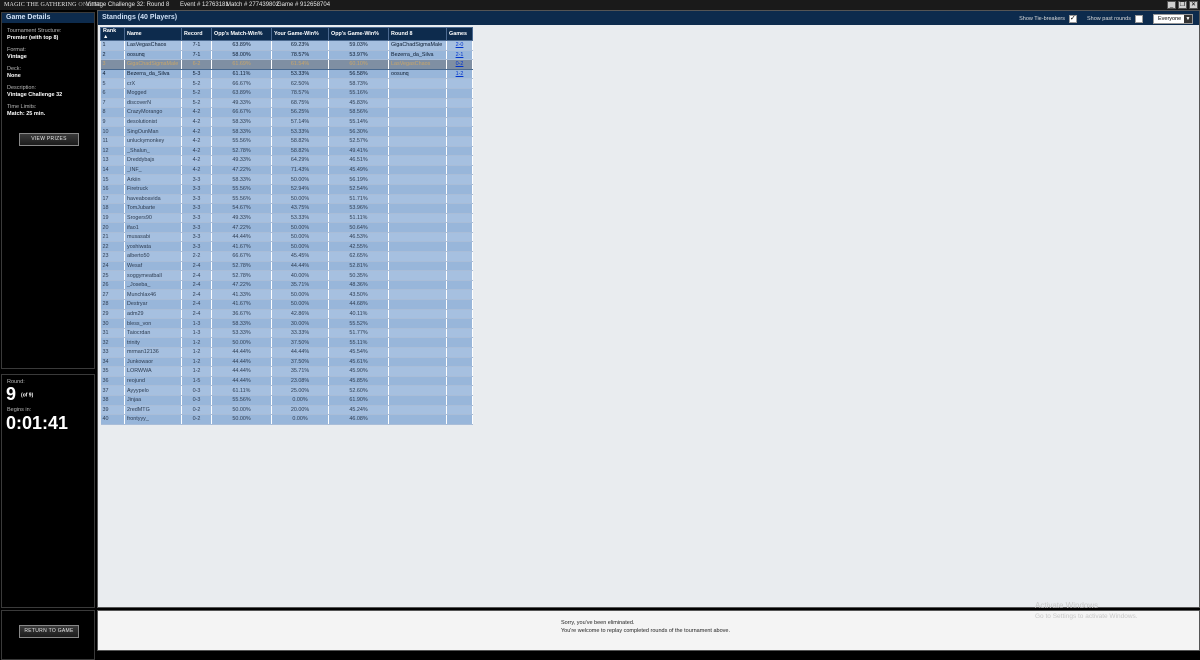 Image resolution: width=1200 pixels, height=660 pixels. I want to click on player-filter-select: Everyone ▼, so click(1173, 19).